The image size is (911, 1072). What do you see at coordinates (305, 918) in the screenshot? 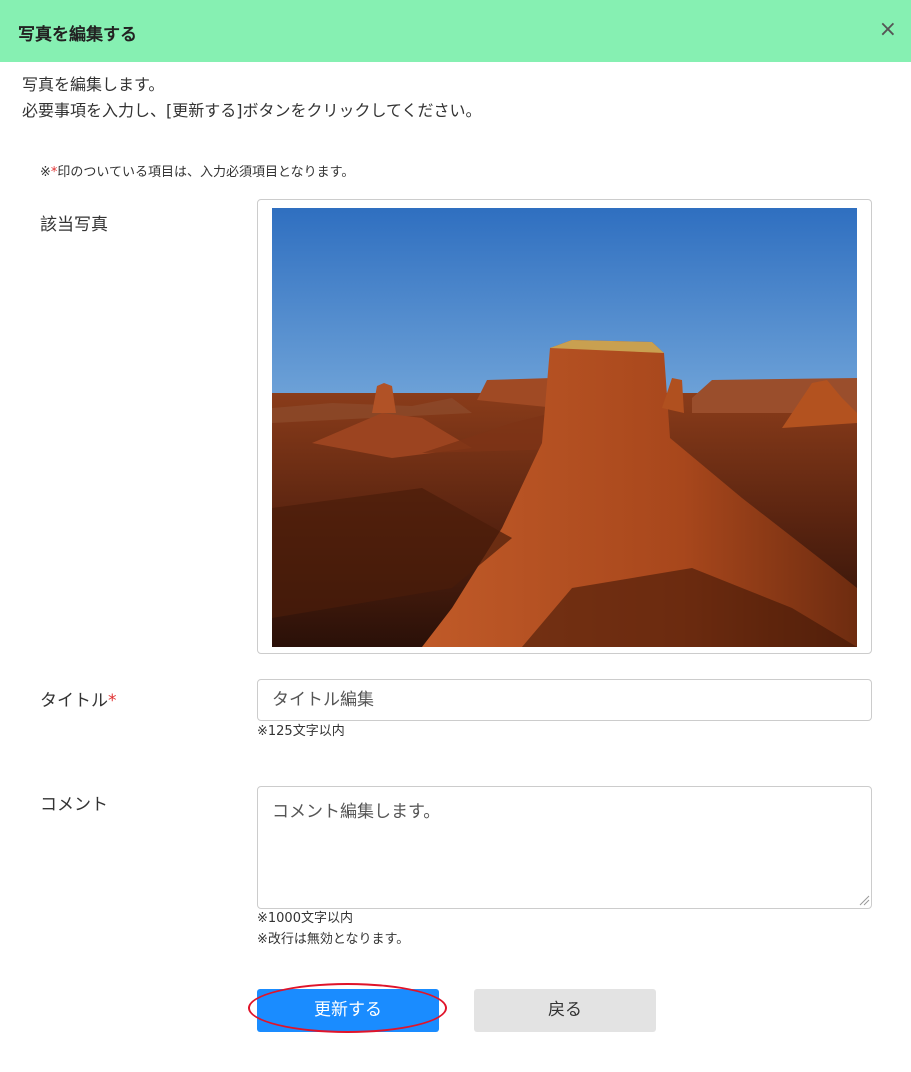
I see `comment-help-1: ※1000文字以内` at bounding box center [305, 918].